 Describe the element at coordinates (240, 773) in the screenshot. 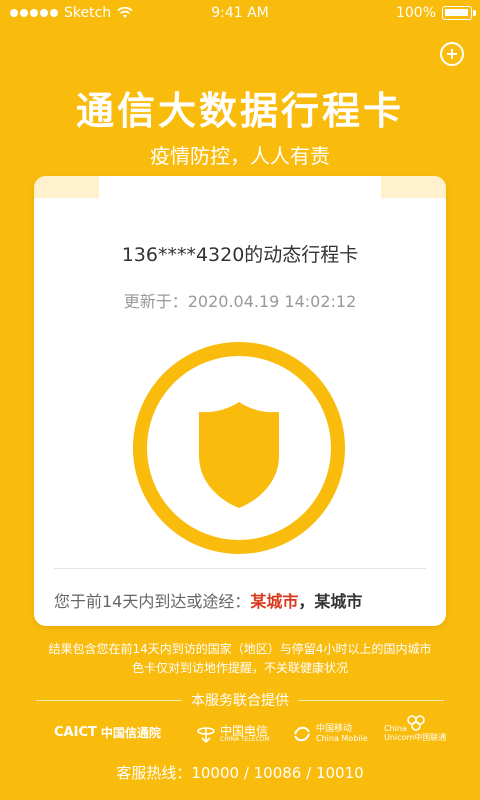

I see `hotline: 客服热线：10000 / 10086 / 10010` at that location.